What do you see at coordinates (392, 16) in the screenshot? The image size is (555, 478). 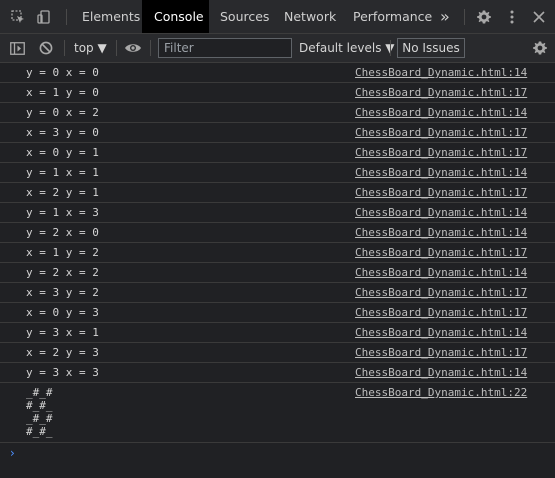 I see `tab-performance: Performance` at bounding box center [392, 16].